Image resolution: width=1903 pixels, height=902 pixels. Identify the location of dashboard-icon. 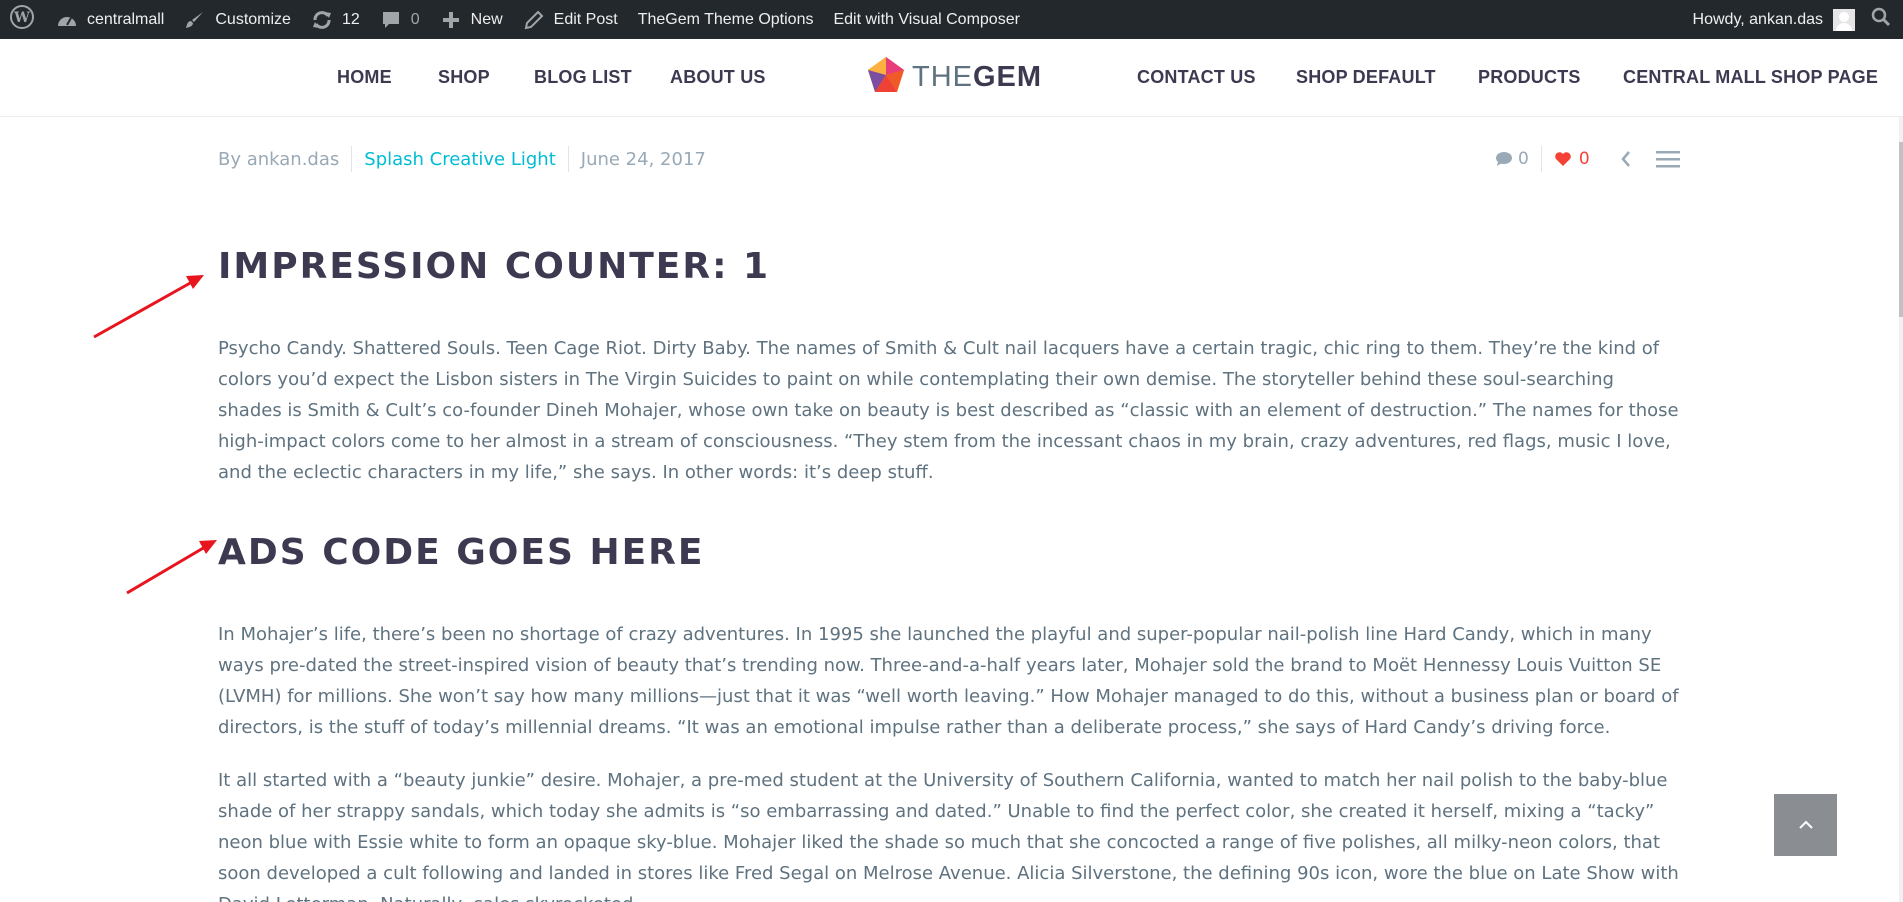
(67, 20).